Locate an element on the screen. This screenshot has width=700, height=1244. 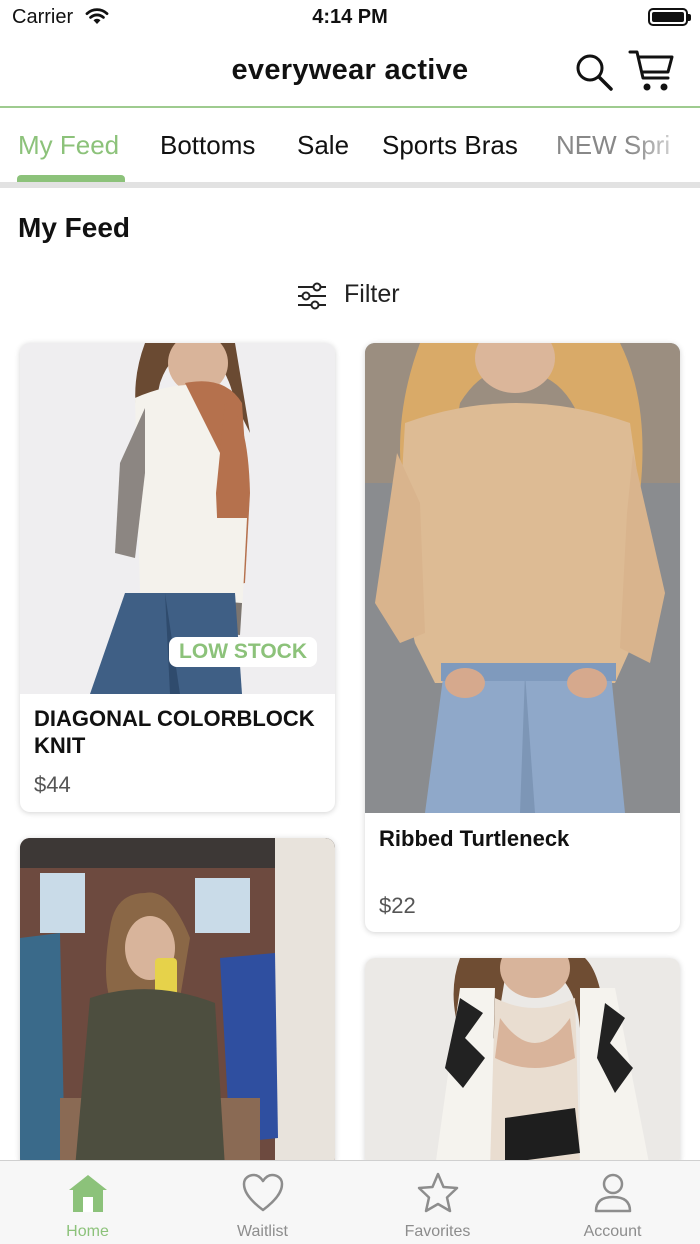
filter-label: Filter is located at coordinates (372, 294).